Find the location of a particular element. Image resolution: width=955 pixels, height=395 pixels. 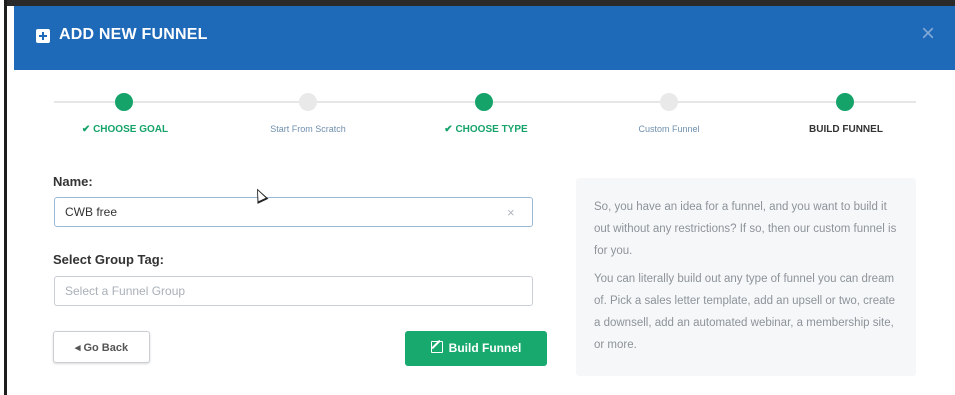

build-funnel-label: Build Funnel is located at coordinates (485, 348).